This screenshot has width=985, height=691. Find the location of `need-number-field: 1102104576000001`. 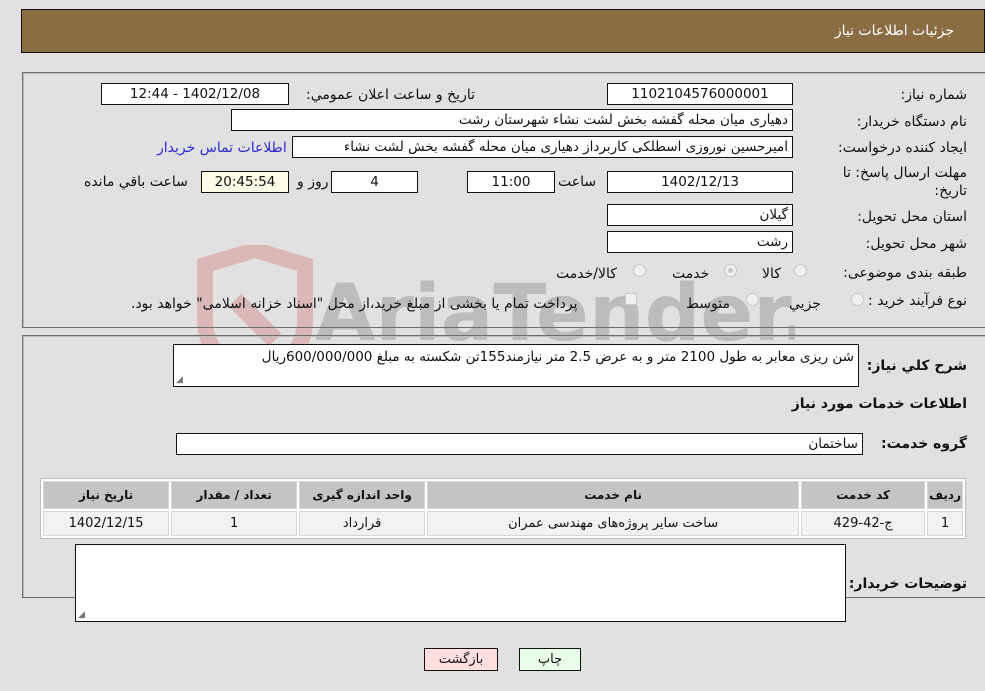

need-number-field: 1102104576000001 is located at coordinates (700, 94).